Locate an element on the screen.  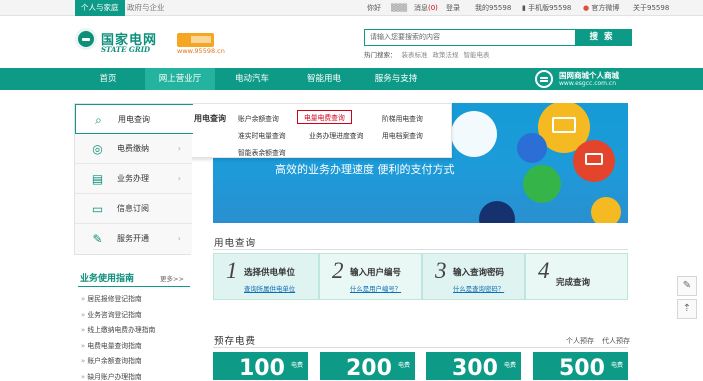
coin-icon: ◎ is located at coordinates (97, 149).